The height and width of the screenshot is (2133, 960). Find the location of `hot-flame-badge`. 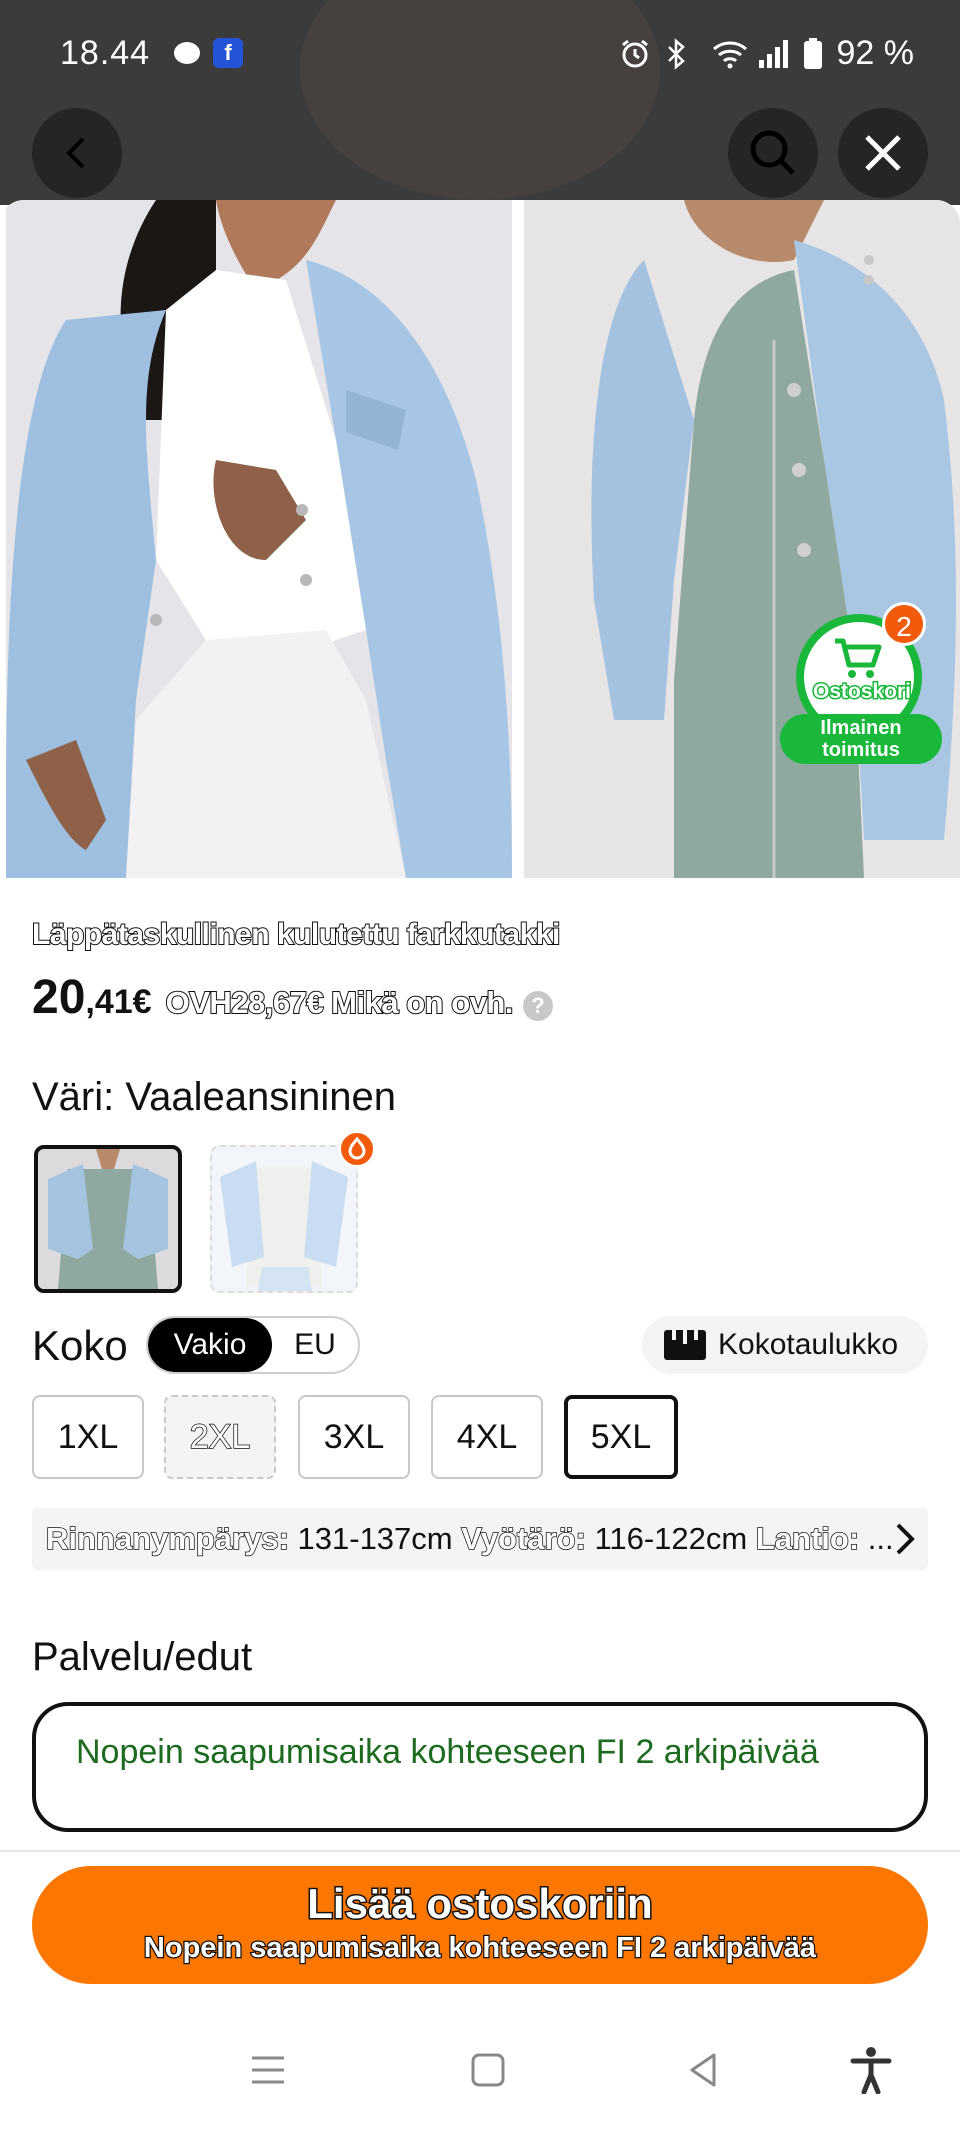

hot-flame-badge is located at coordinates (357, 1149).